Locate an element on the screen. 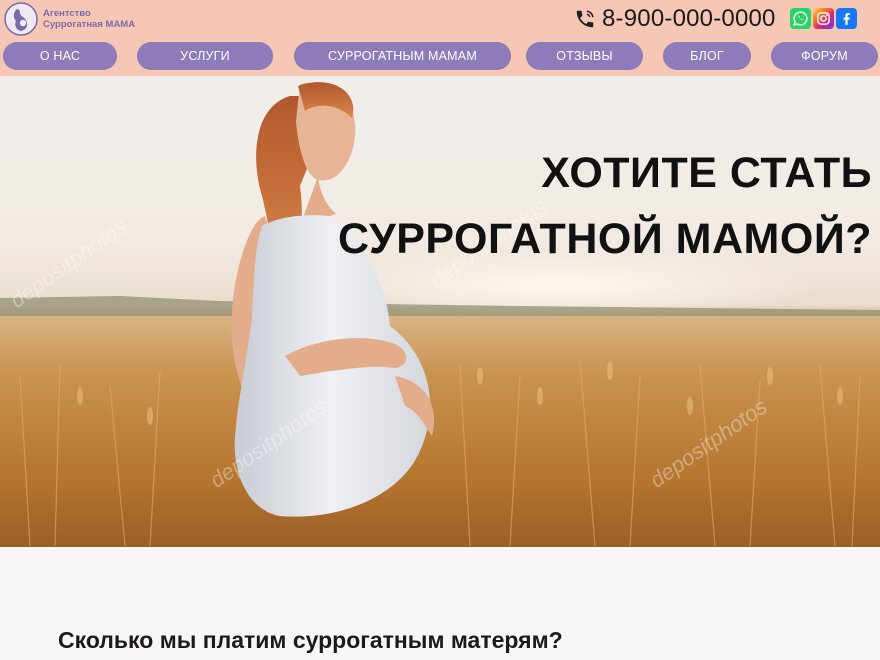 The height and width of the screenshot is (660, 880). phone-number: 8-900-000-0000 is located at coordinates (689, 19).